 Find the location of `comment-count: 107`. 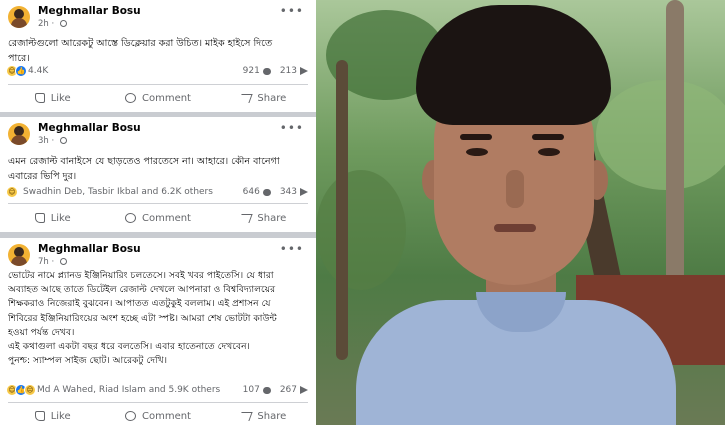

comment-count: 107 is located at coordinates (251, 390).